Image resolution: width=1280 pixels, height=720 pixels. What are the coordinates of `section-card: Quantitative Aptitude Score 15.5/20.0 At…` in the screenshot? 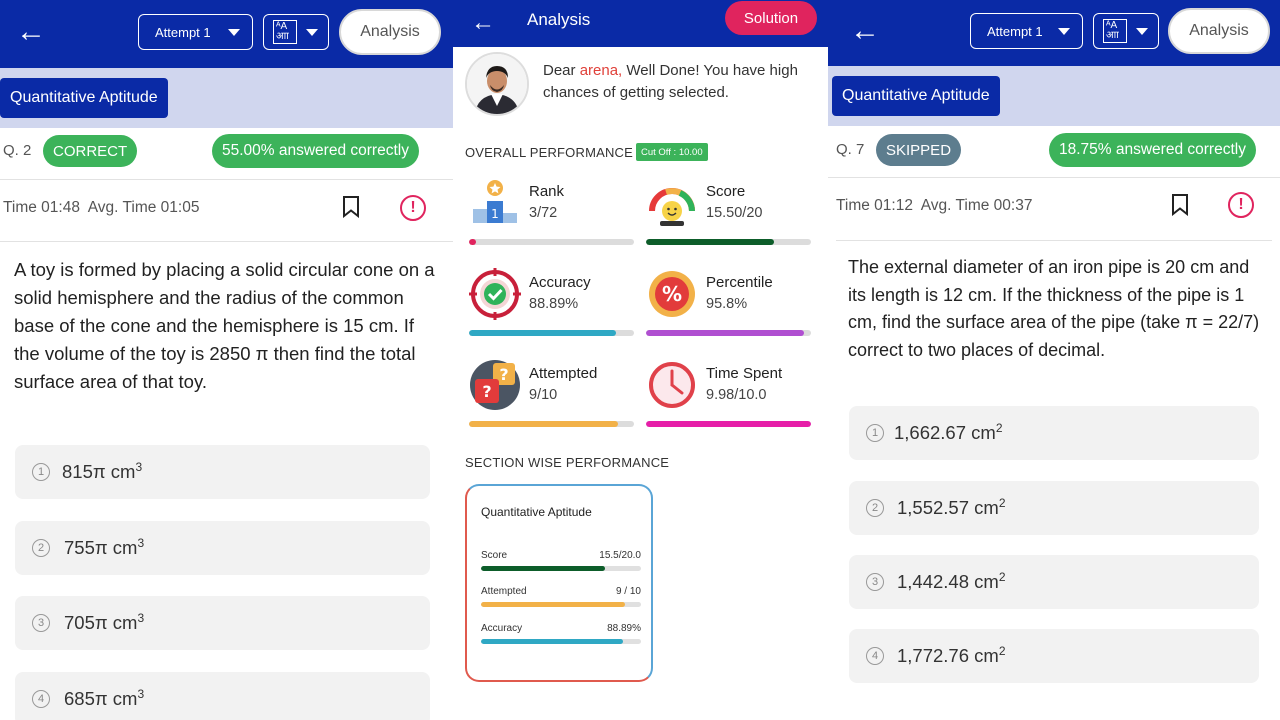 It's located at (559, 583).